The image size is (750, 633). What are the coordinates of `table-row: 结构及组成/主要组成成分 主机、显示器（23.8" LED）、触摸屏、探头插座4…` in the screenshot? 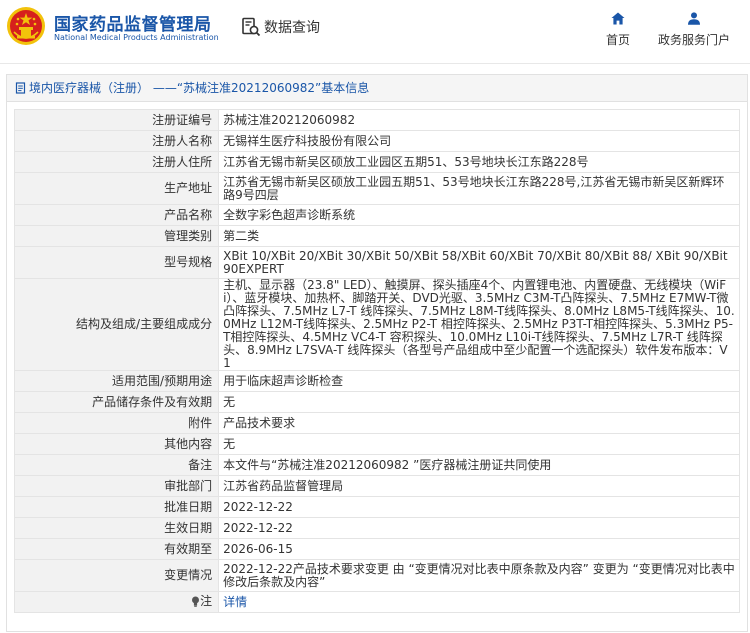 It's located at (376, 324).